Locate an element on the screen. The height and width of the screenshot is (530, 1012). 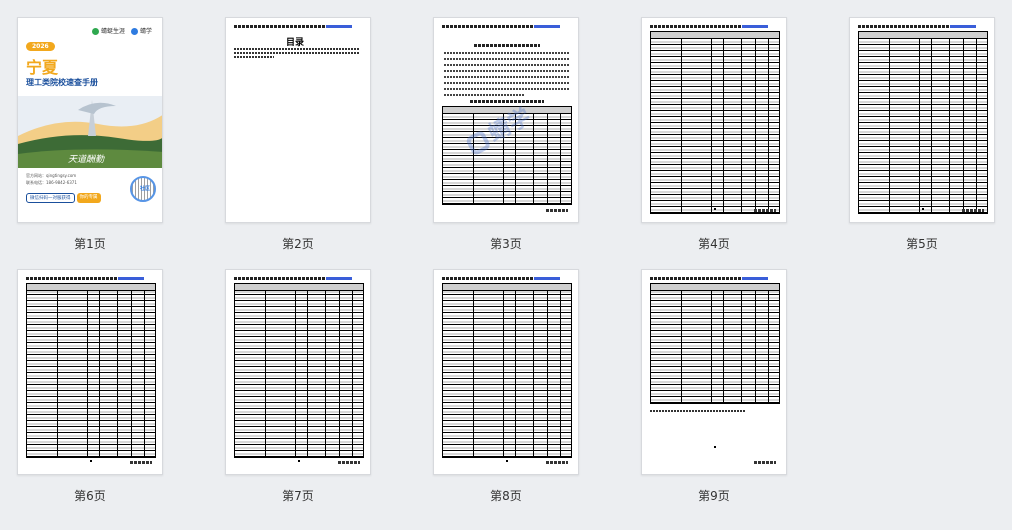
table-title is located at coordinates (507, 101).